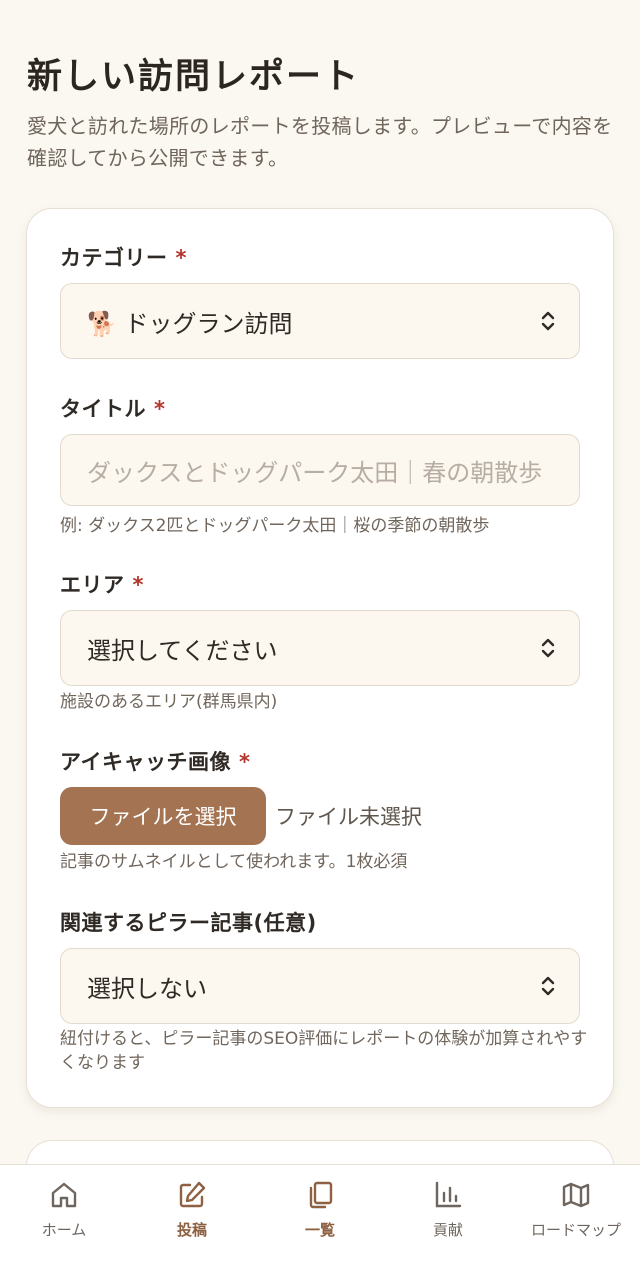  I want to click on nav-label: 貢献, so click(447, 1230).